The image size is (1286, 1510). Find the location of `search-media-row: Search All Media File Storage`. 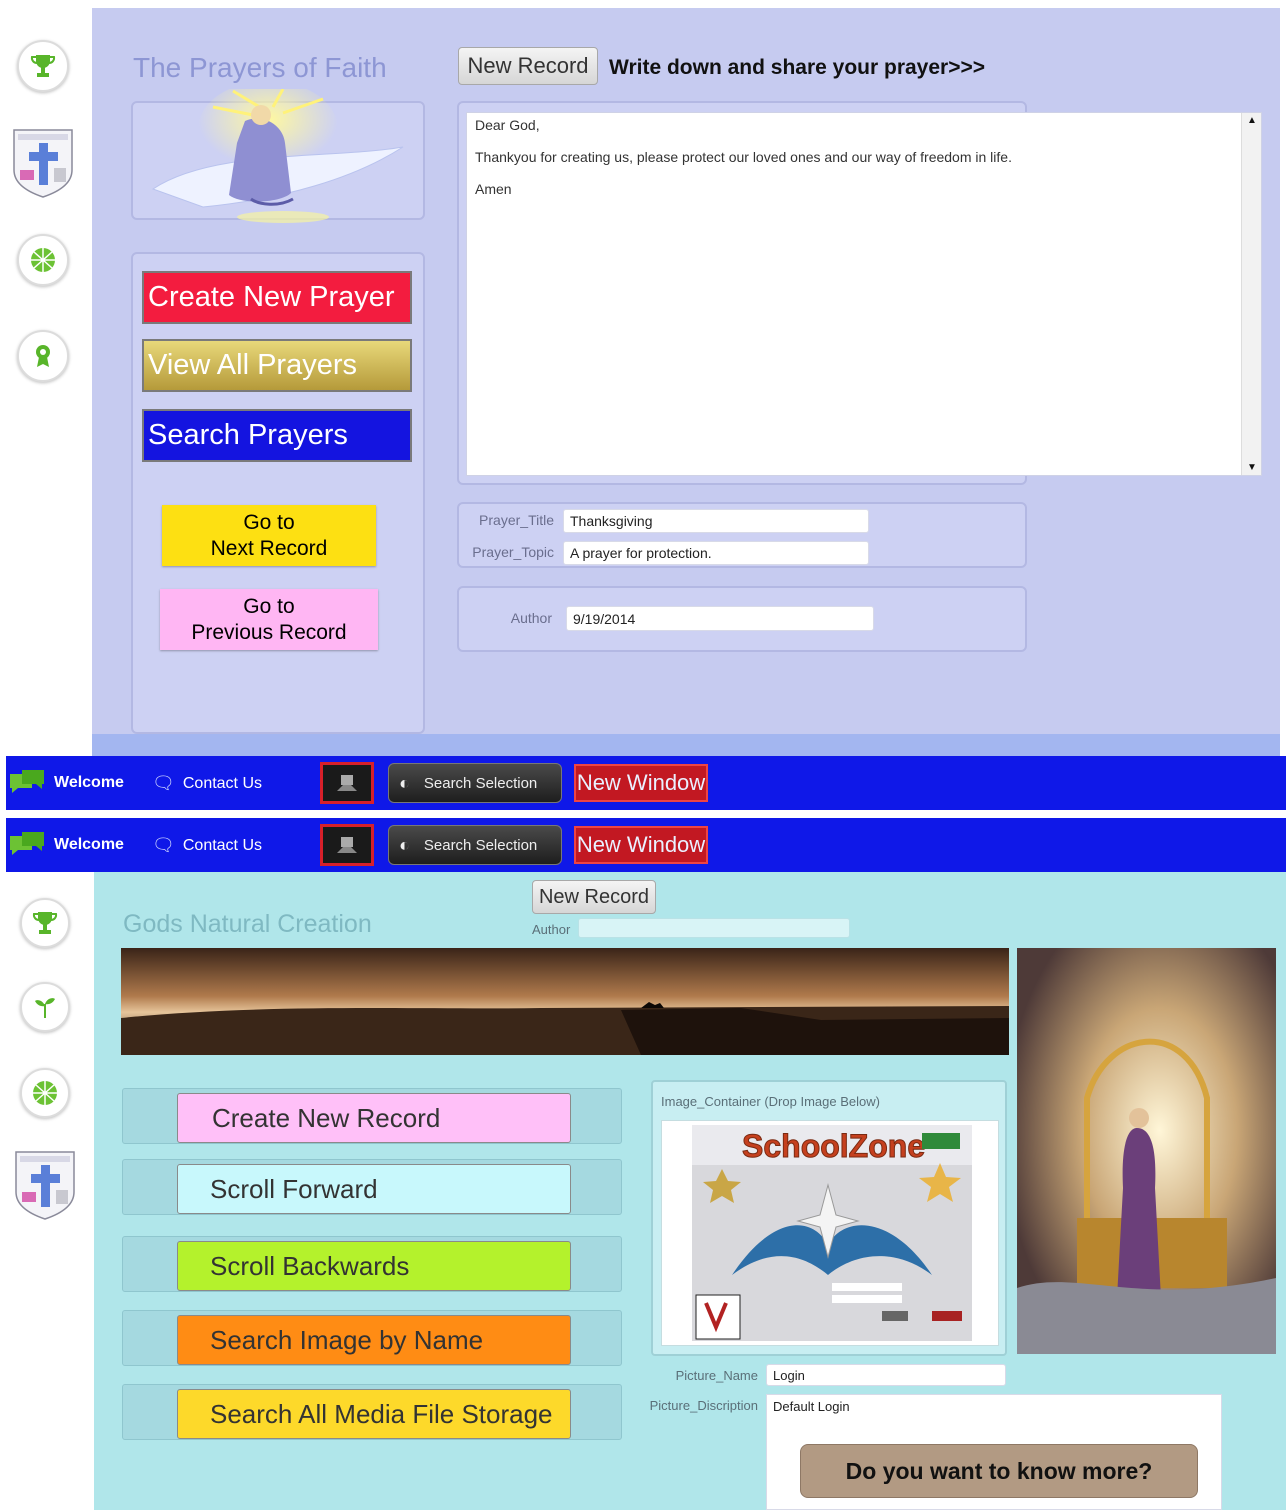

search-media-row: Search All Media File Storage is located at coordinates (372, 1412).